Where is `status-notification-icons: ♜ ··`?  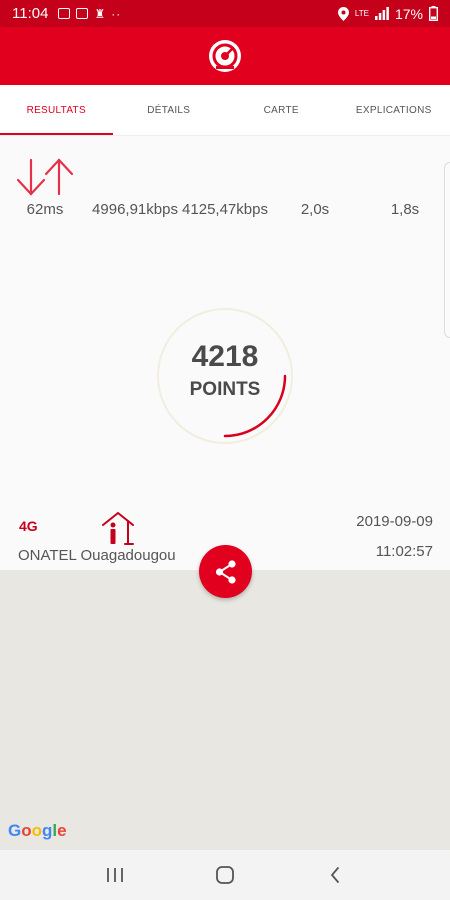 status-notification-icons: ♜ ·· is located at coordinates (89, 14).